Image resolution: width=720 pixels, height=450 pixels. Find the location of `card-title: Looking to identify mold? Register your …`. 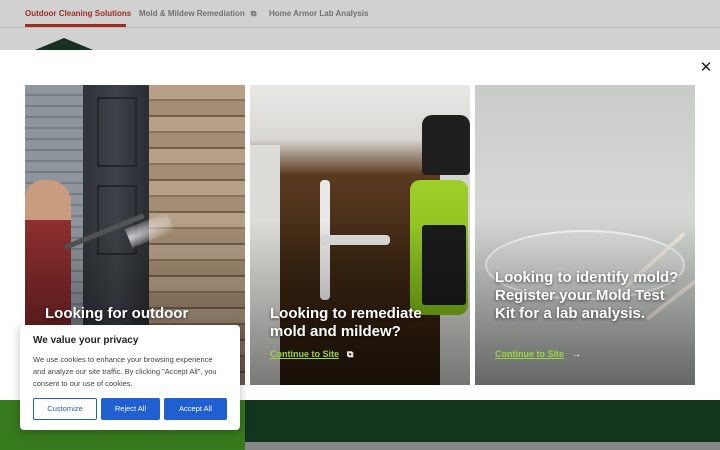

card-title: Looking to identify mold? Register your … is located at coordinates (587, 295).